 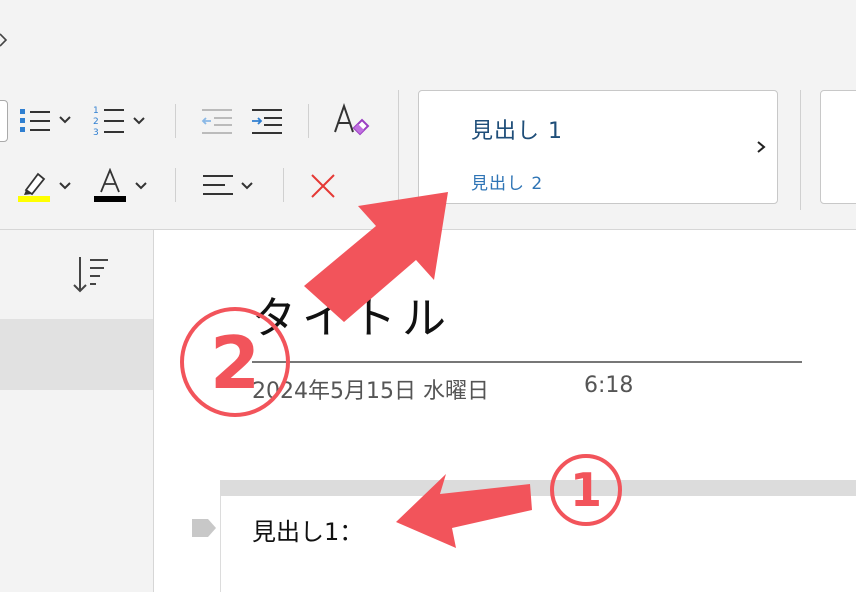 What do you see at coordinates (538, 488) in the screenshot?
I see `note-container-header` at bounding box center [538, 488].